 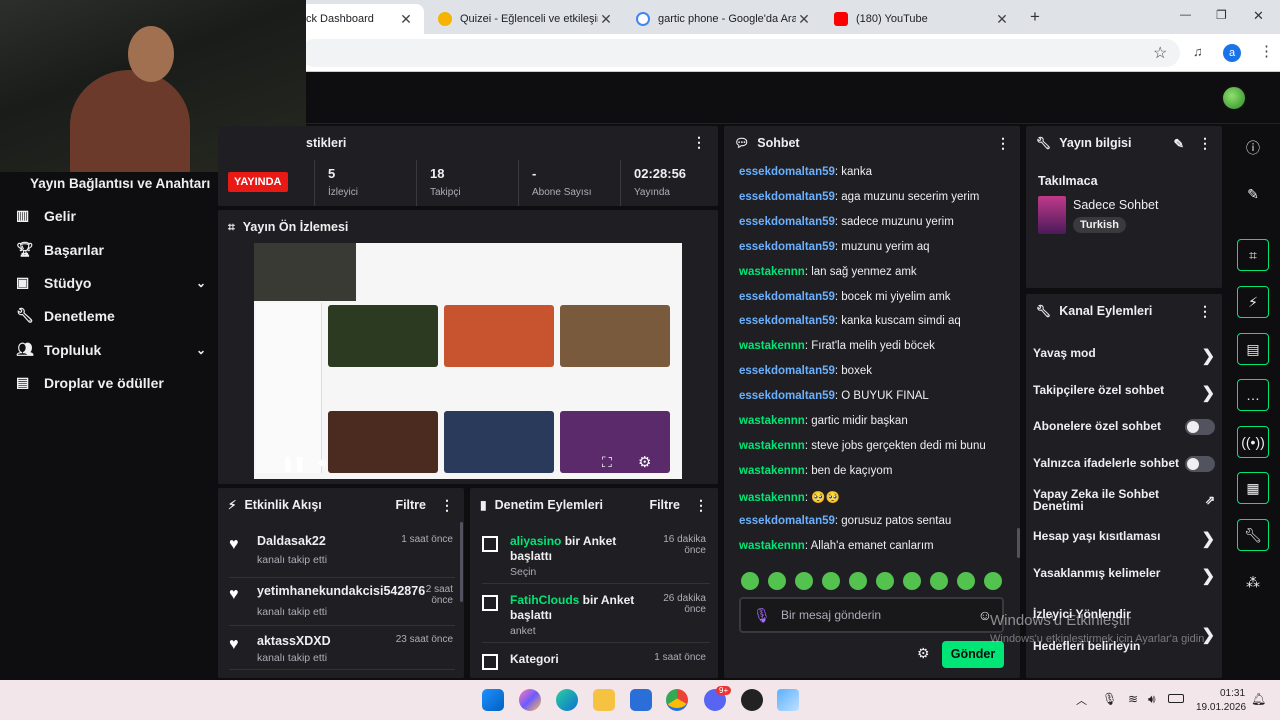 What do you see at coordinates (1099, 225) in the screenshot?
I see `language-tag: Turkish` at bounding box center [1099, 225].